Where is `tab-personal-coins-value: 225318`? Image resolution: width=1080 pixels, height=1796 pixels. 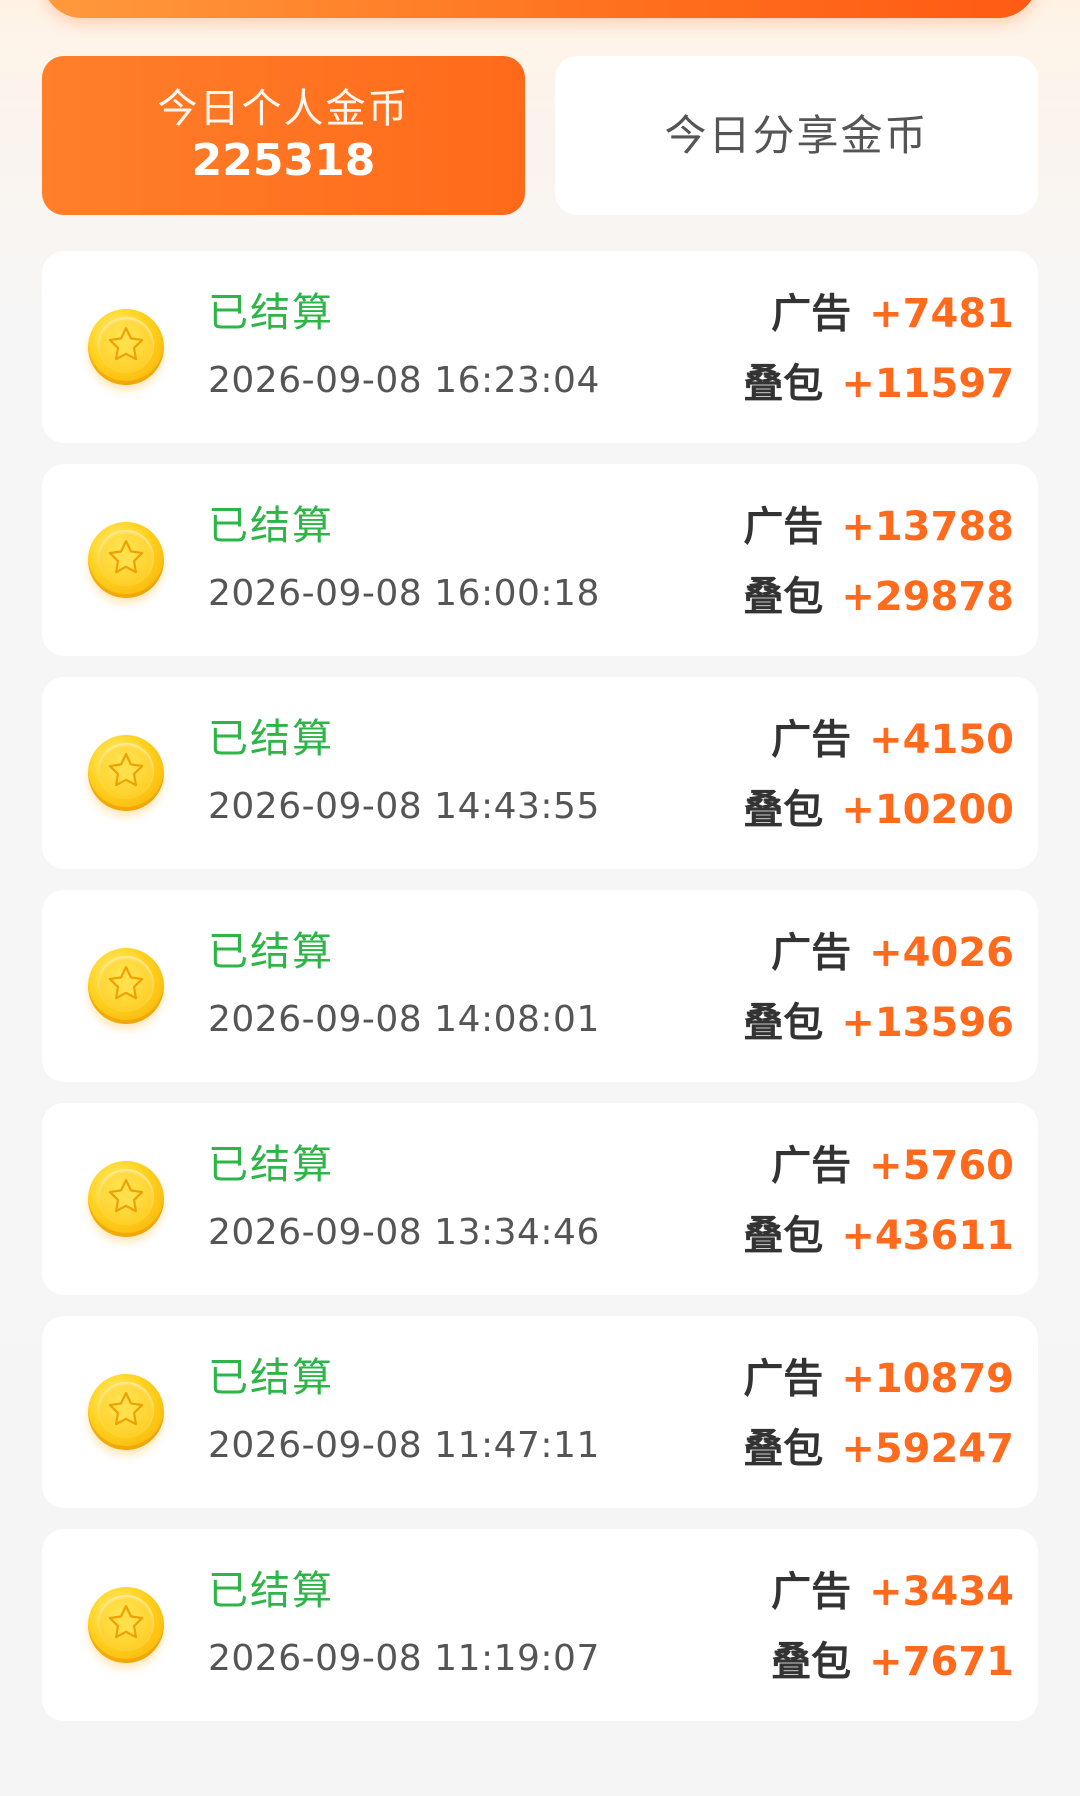
tab-personal-coins-value: 225318 is located at coordinates (283, 160).